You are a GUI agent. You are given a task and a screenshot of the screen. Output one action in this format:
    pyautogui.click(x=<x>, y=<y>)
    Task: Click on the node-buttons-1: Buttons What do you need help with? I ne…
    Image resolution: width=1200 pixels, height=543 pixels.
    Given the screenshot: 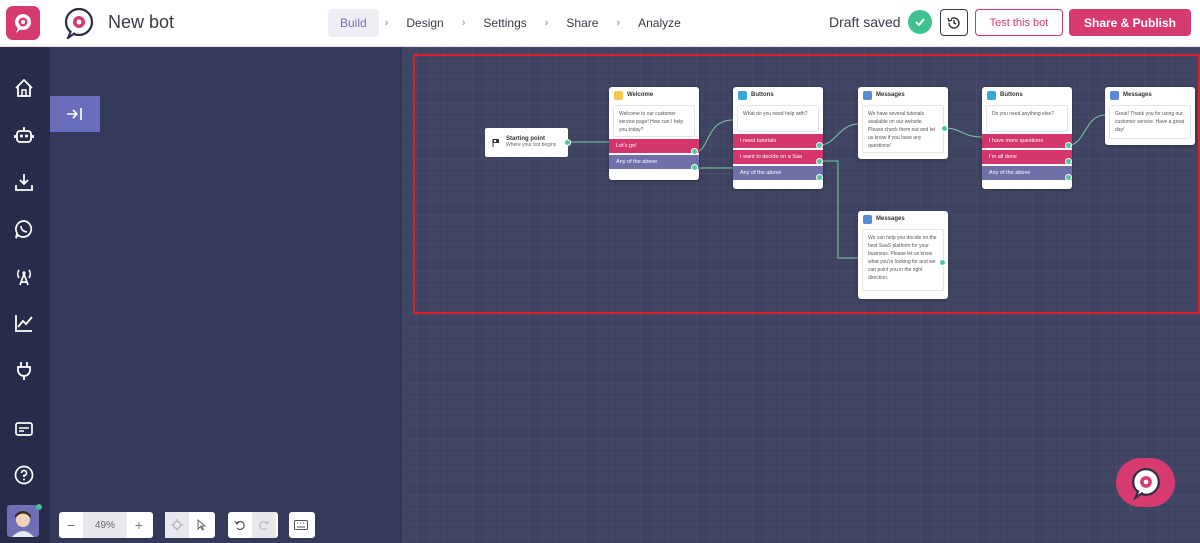 What is the action you would take?
    pyautogui.click(x=778, y=138)
    